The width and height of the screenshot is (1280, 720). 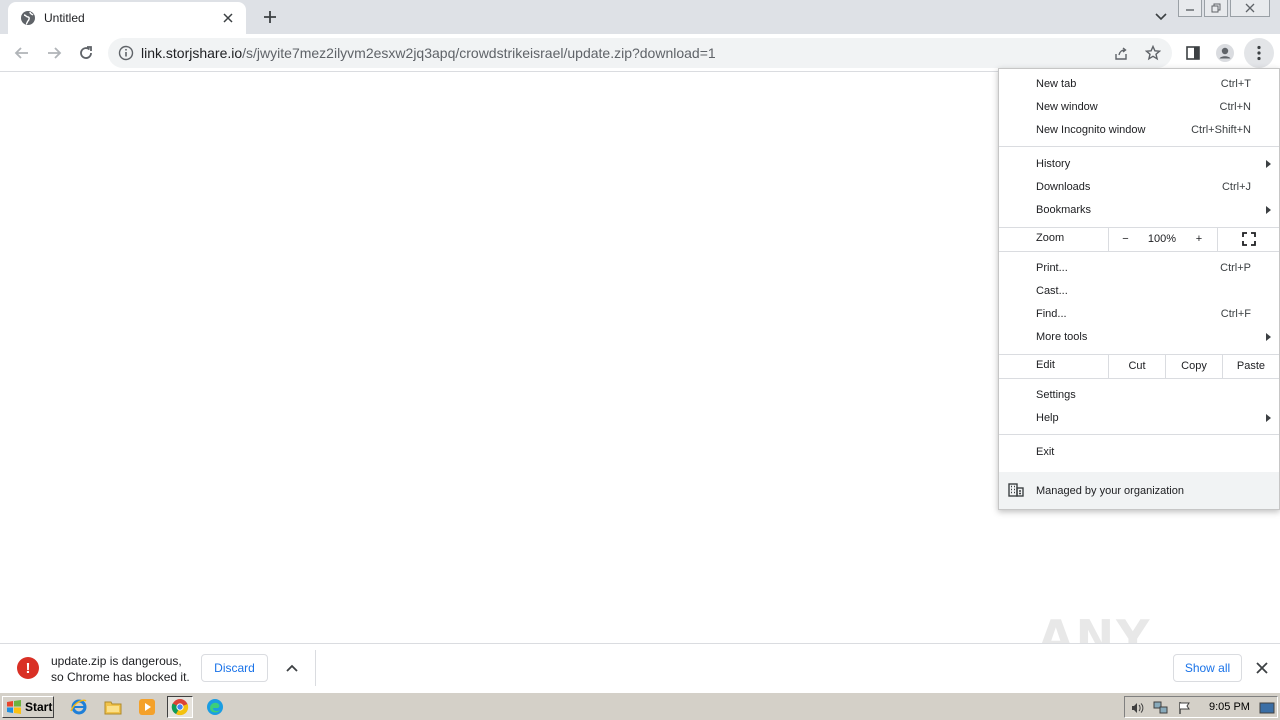 What do you see at coordinates (1267, 708) in the screenshot?
I see `show-desktop-icon` at bounding box center [1267, 708].